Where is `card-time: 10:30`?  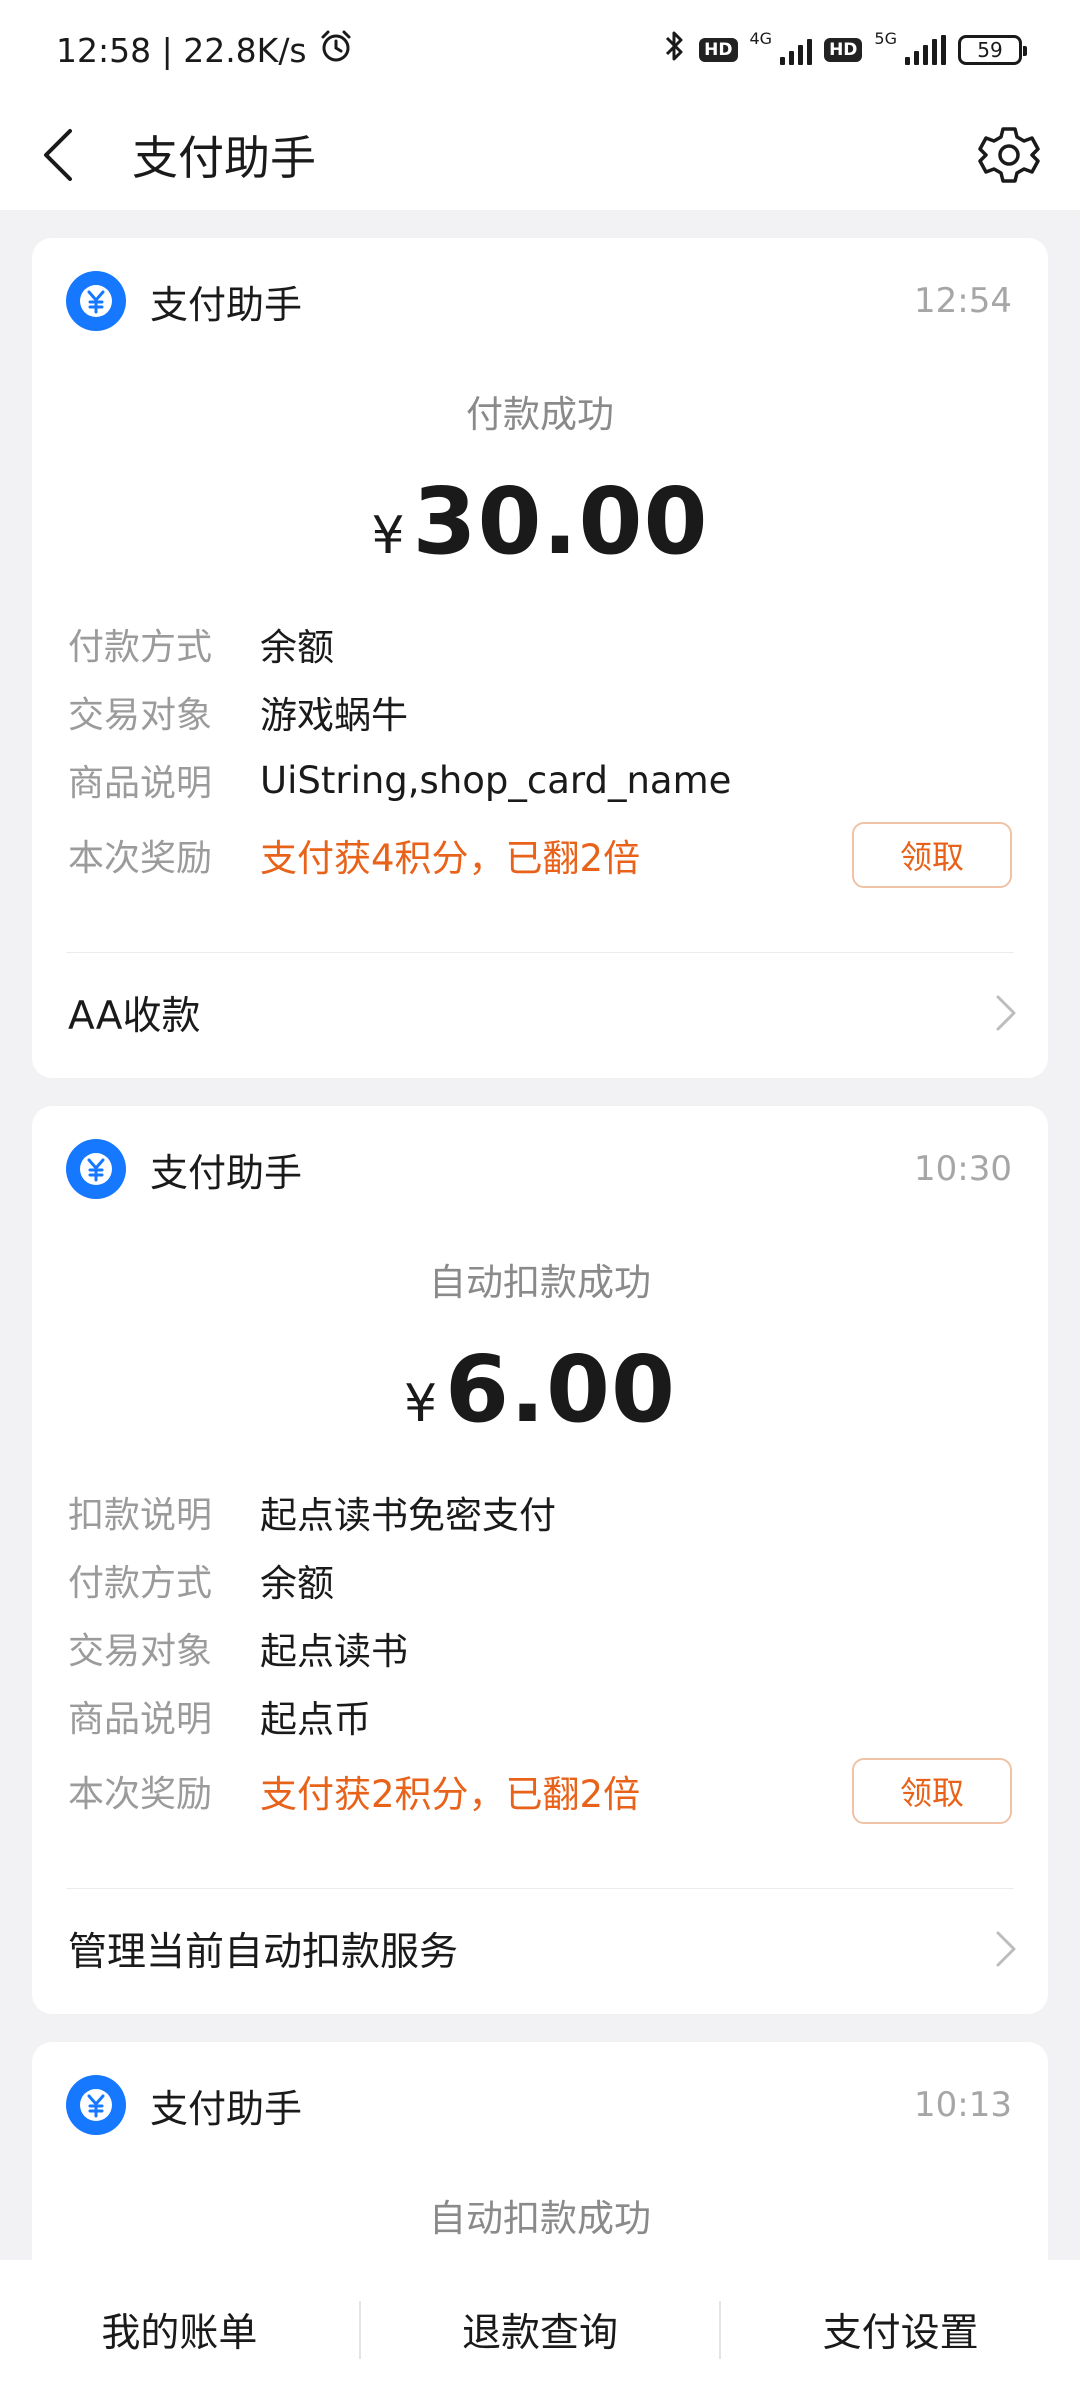 card-time: 10:30 is located at coordinates (963, 1169).